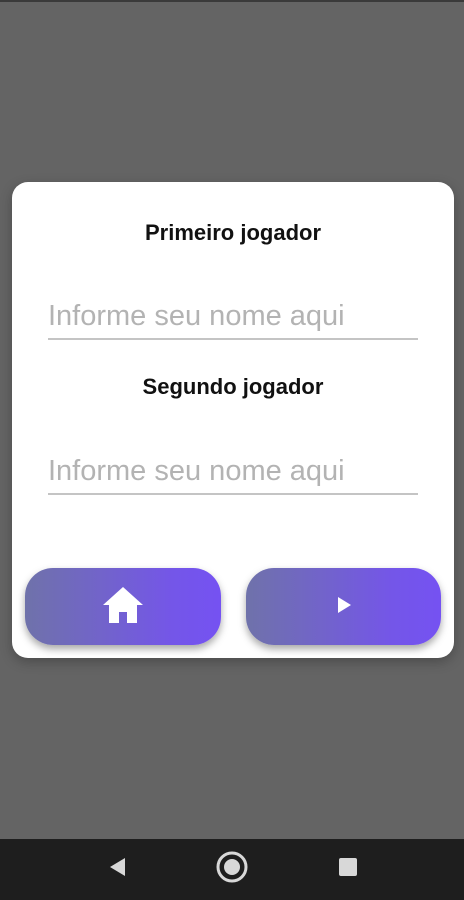  I want to click on home-icon, so click(123, 606).